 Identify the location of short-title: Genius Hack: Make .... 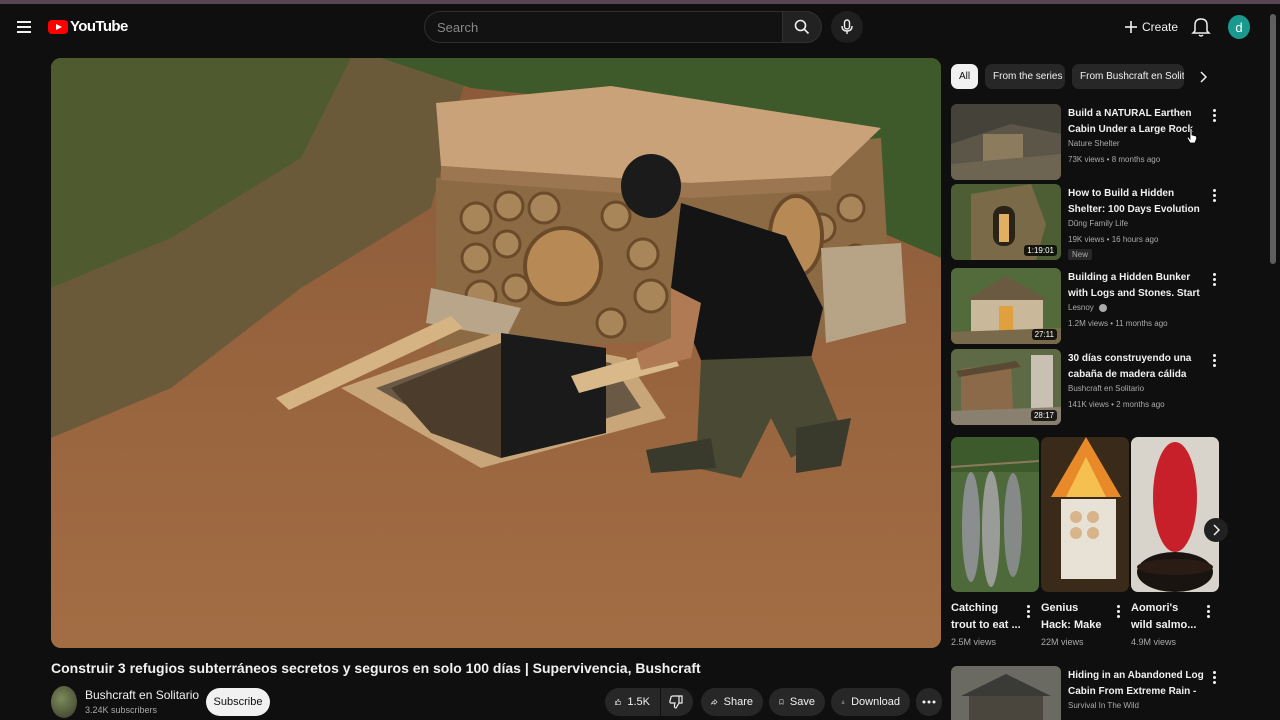
(1076, 617).